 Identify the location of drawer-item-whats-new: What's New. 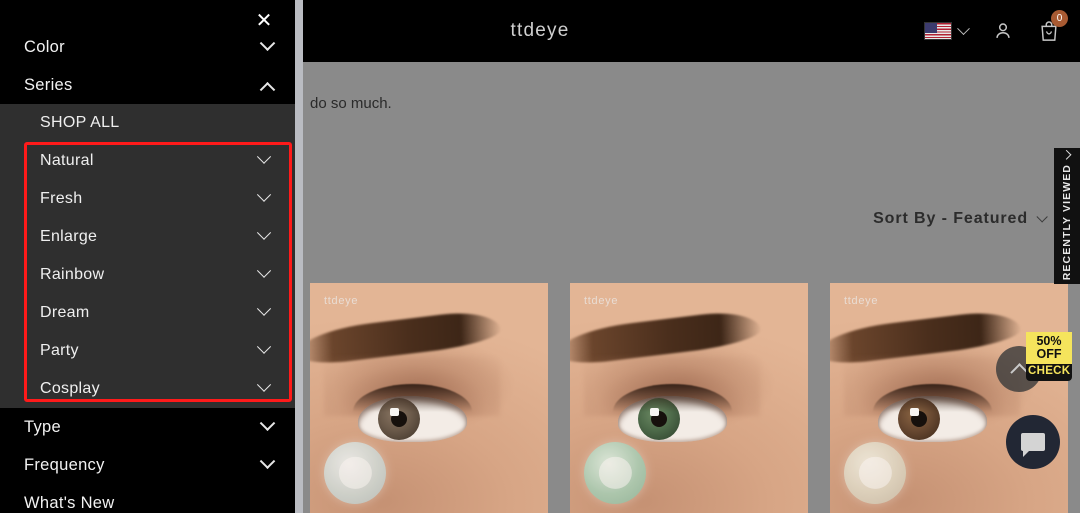
(147, 498).